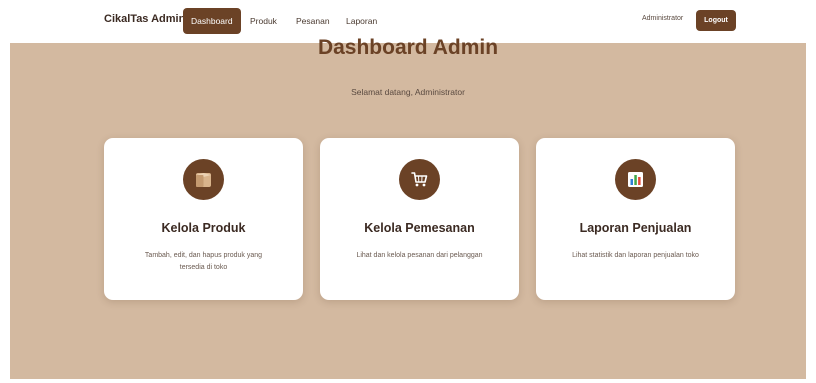 The height and width of the screenshot is (383, 816). I want to click on nav-link-laporan: Laporan, so click(361, 21).